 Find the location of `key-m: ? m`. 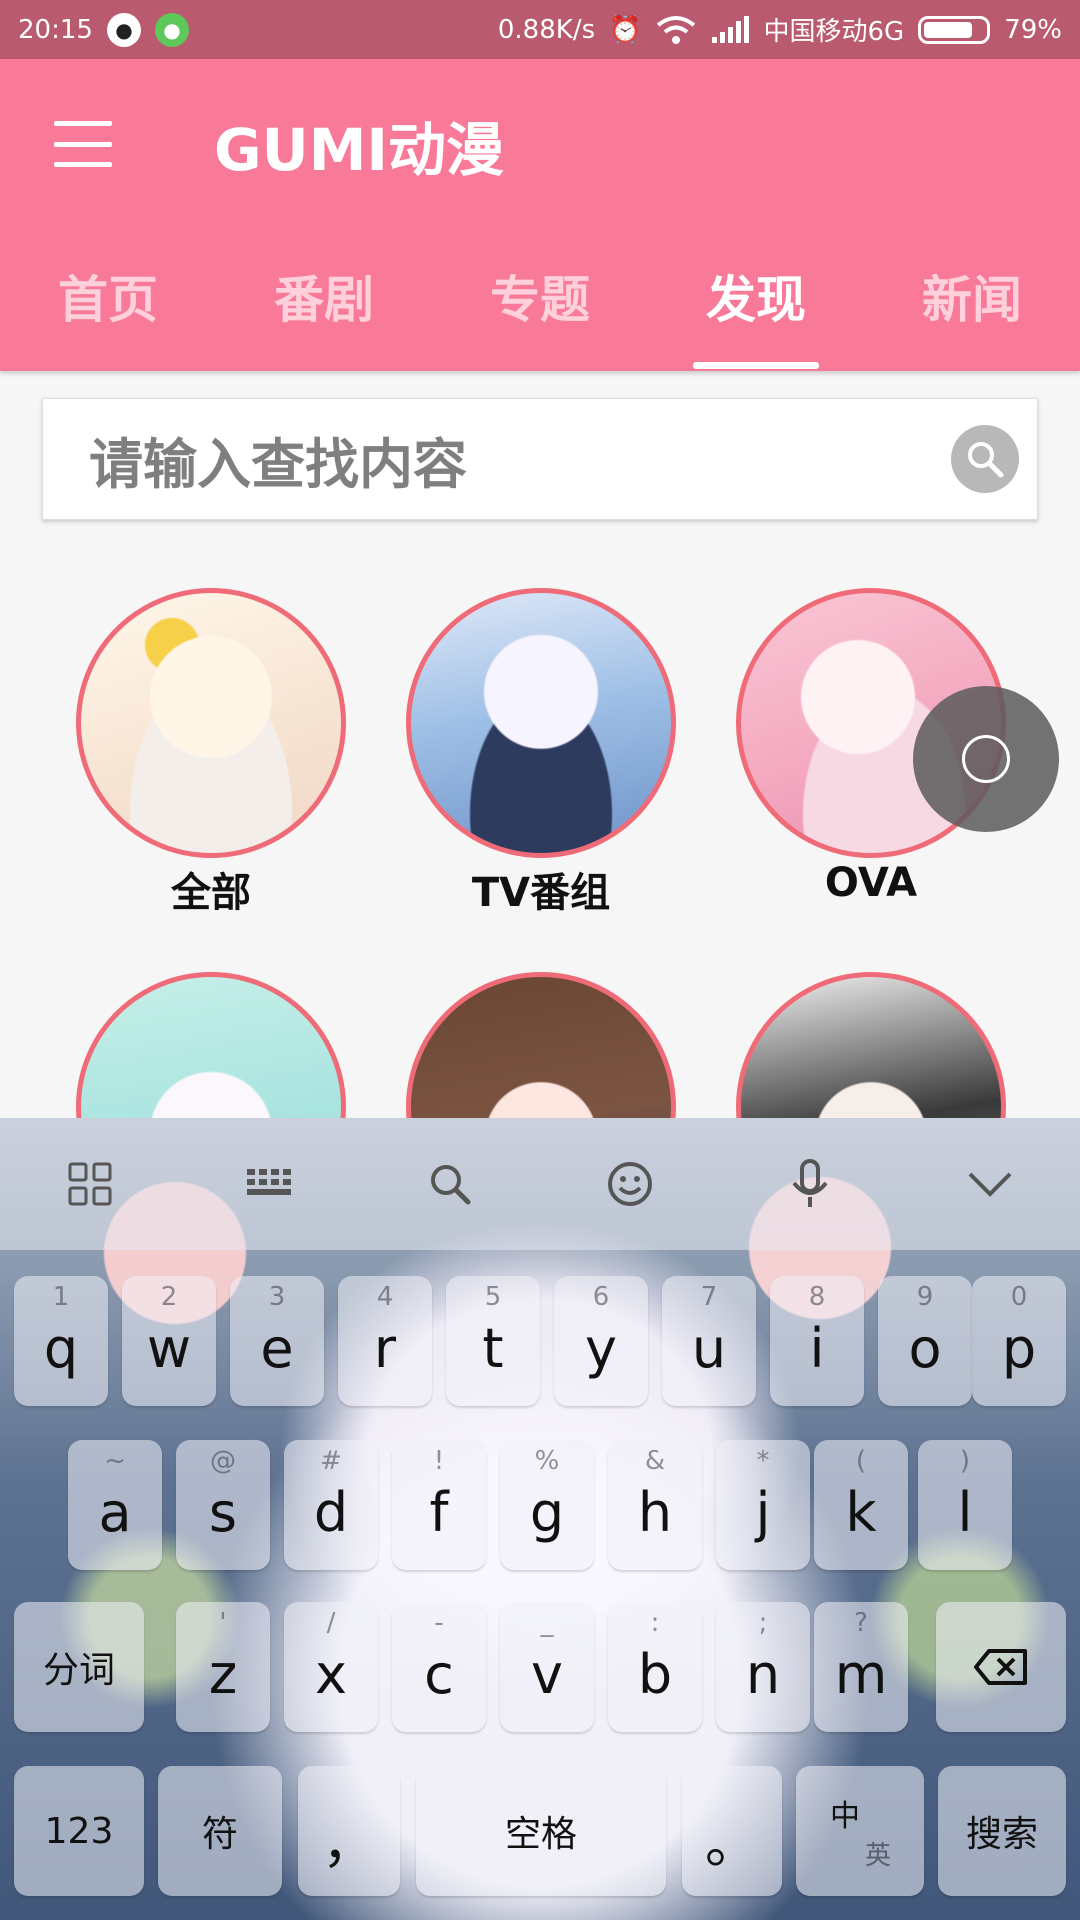

key-m: ? m is located at coordinates (861, 1667).